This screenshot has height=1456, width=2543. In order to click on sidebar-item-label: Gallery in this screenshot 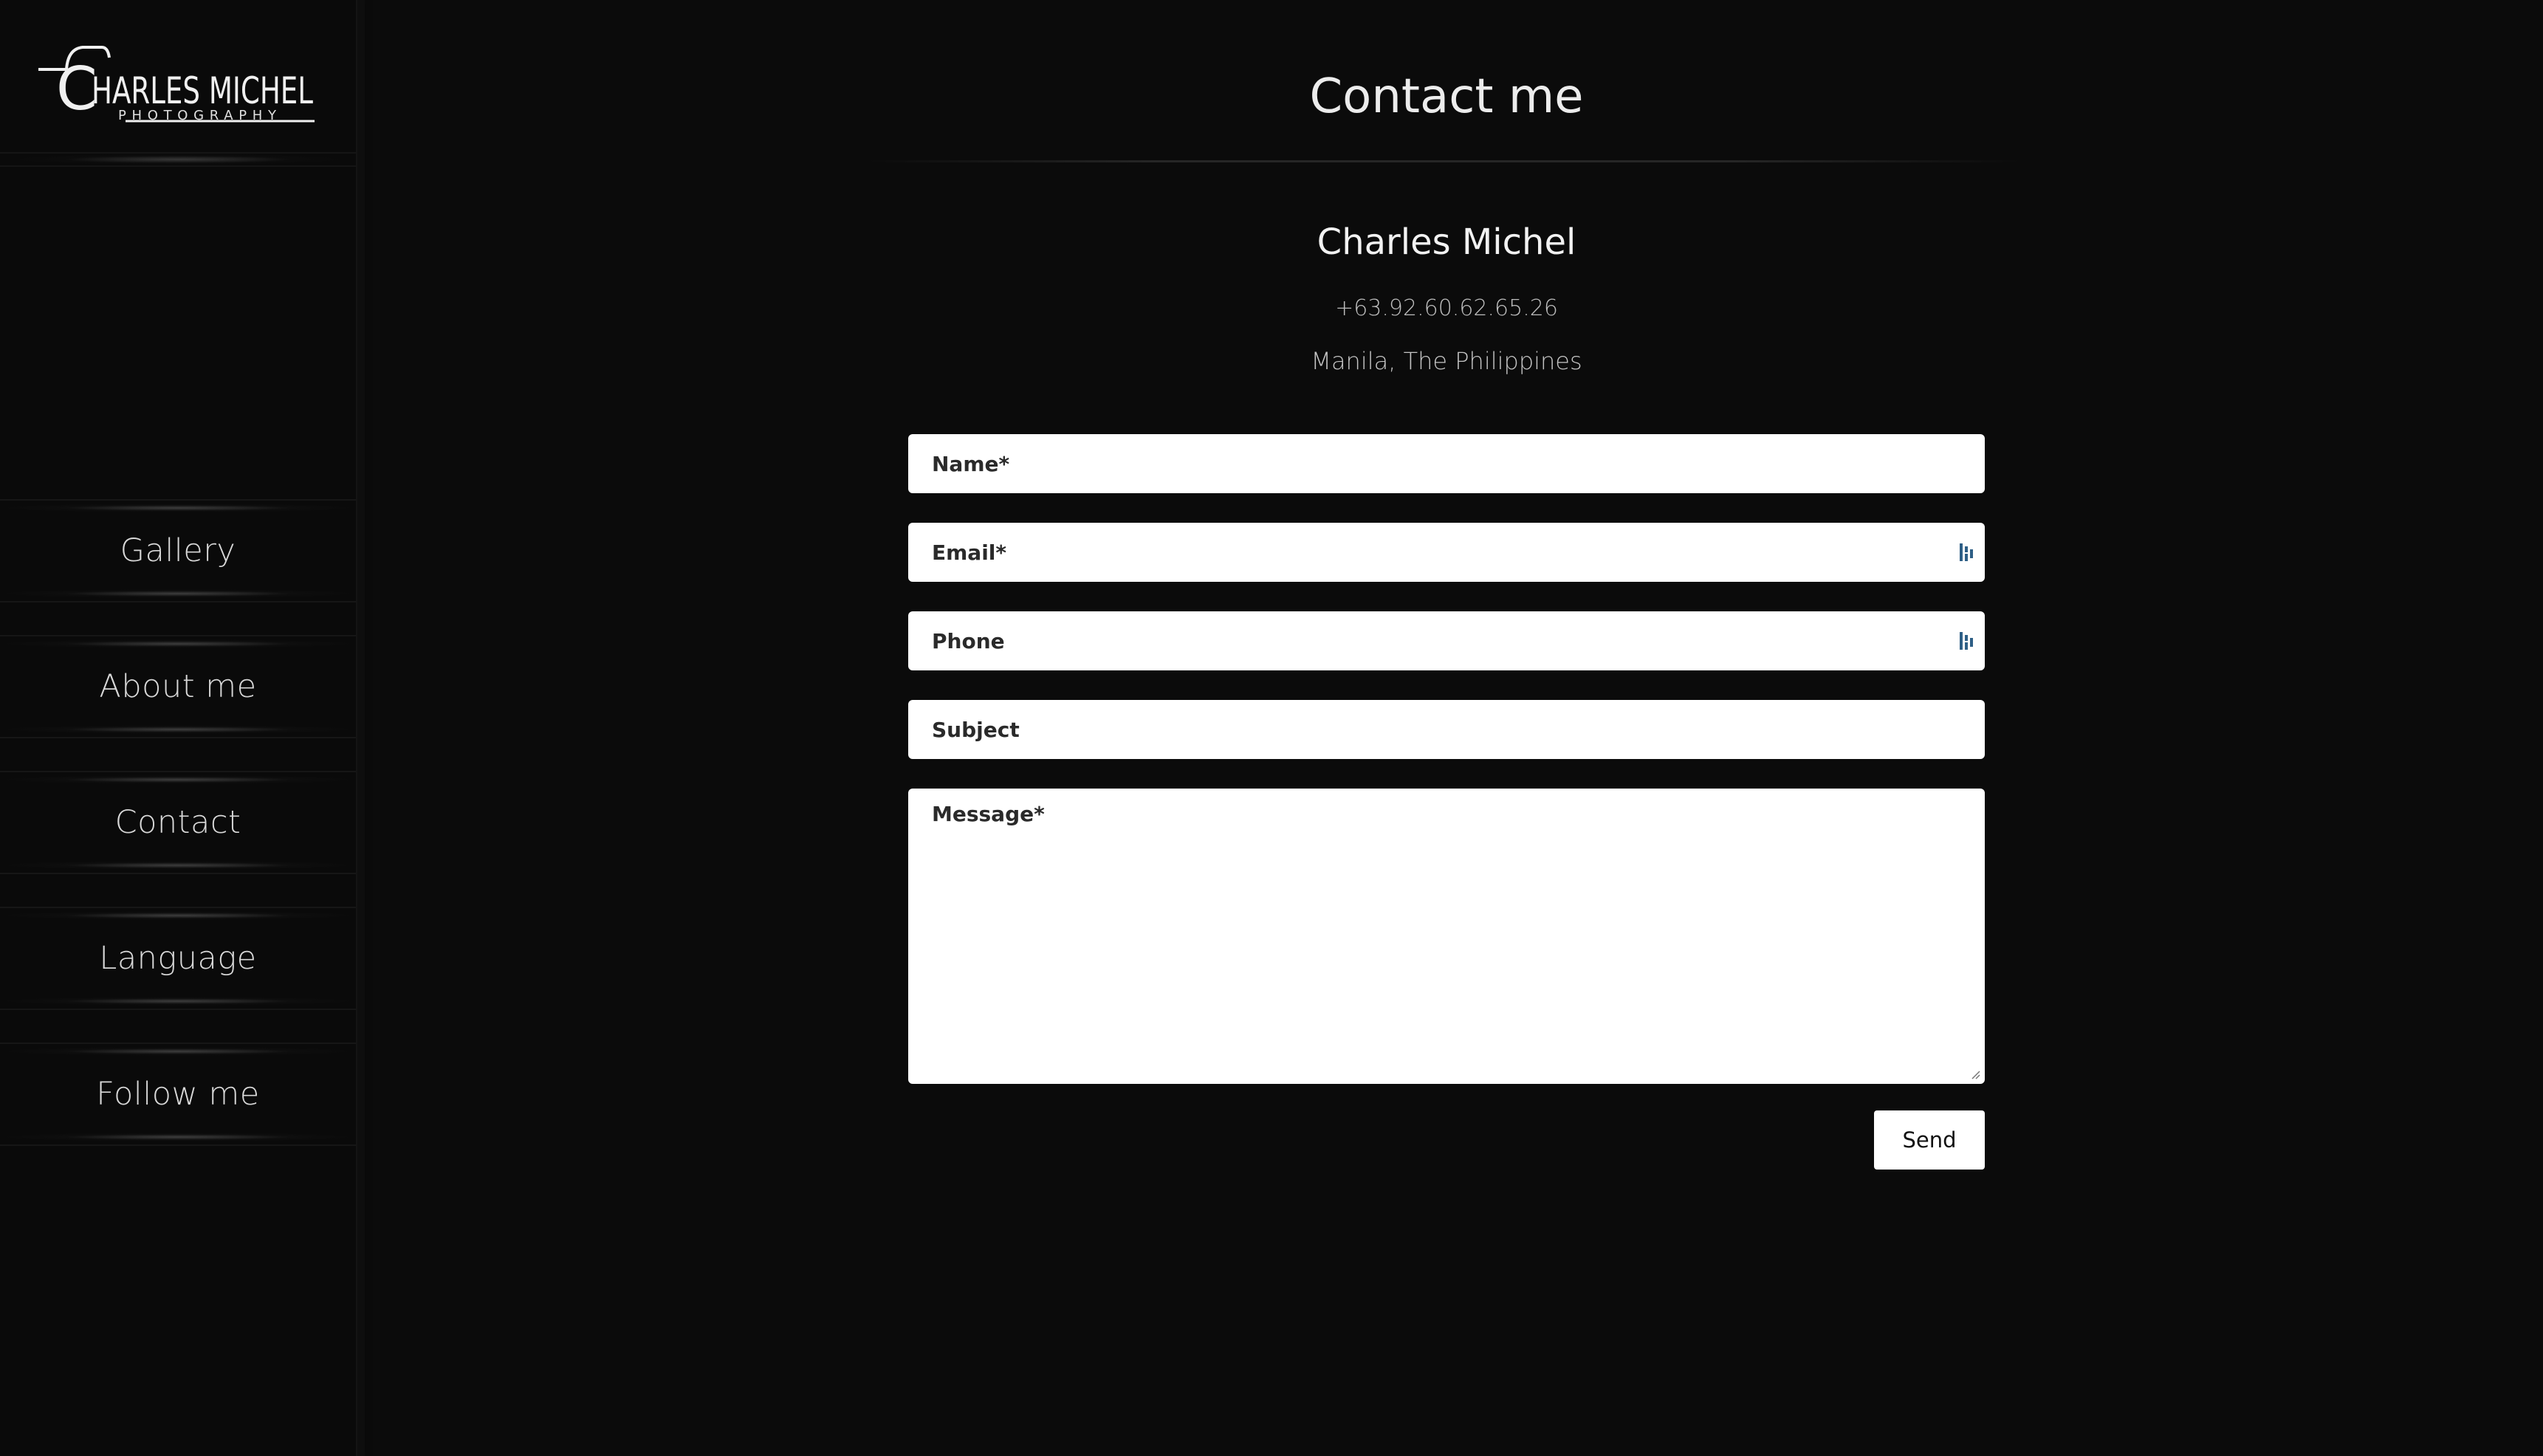, I will do `click(178, 550)`.